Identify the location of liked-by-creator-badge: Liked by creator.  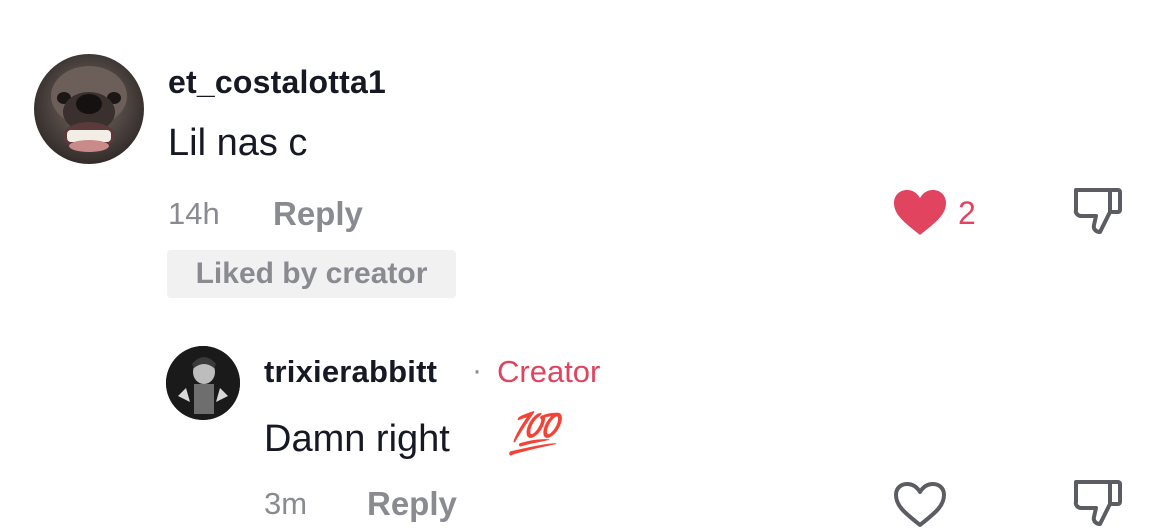
(311, 274).